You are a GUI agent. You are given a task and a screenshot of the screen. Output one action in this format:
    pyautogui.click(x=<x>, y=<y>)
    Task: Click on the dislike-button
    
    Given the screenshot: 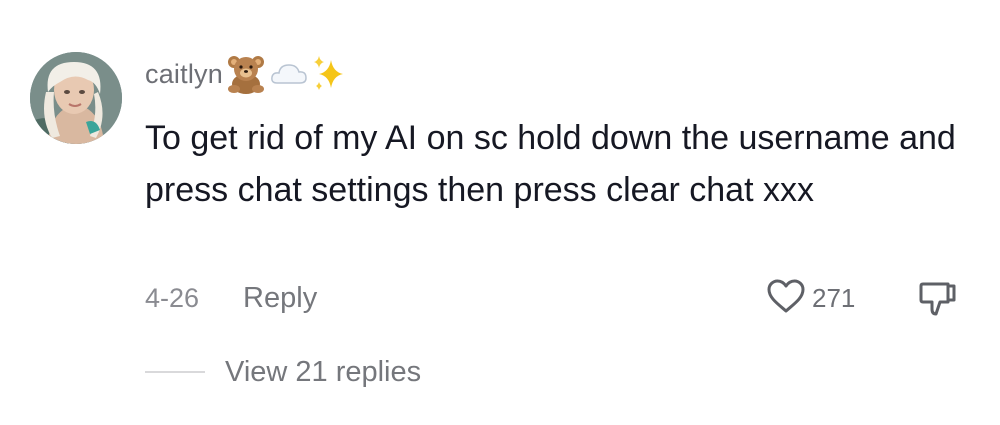 What is the action you would take?
    pyautogui.click(x=938, y=299)
    